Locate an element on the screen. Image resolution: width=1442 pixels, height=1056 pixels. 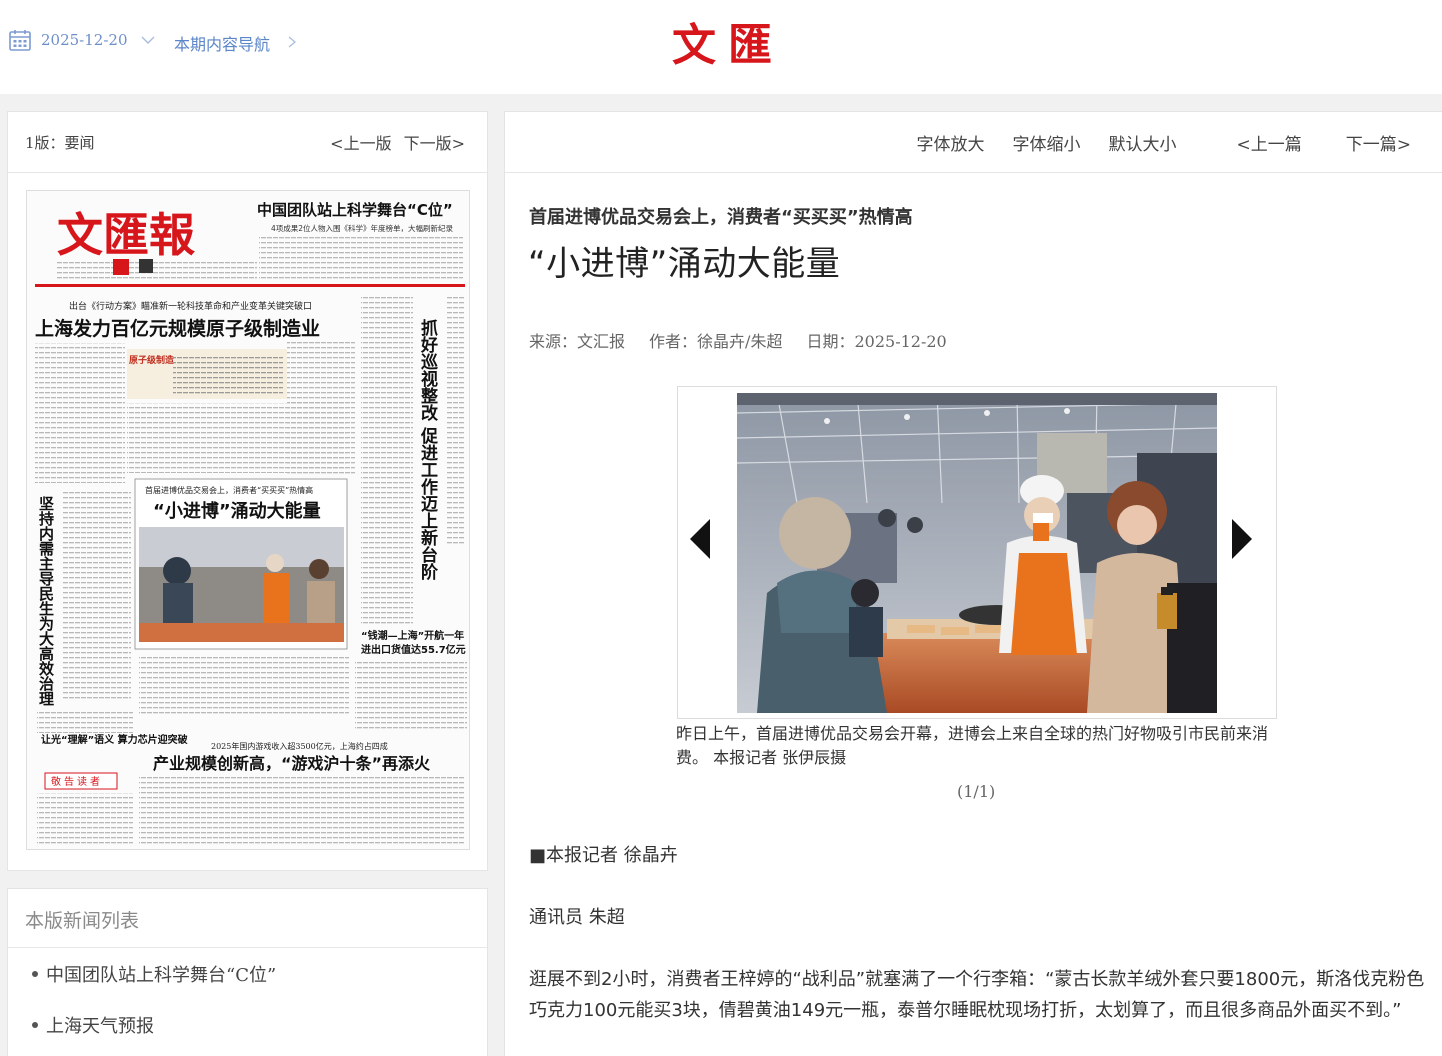
fp-right-headline: 抓好巡视整改 促进工作迈上新台阶 is located at coordinates (428, 449).